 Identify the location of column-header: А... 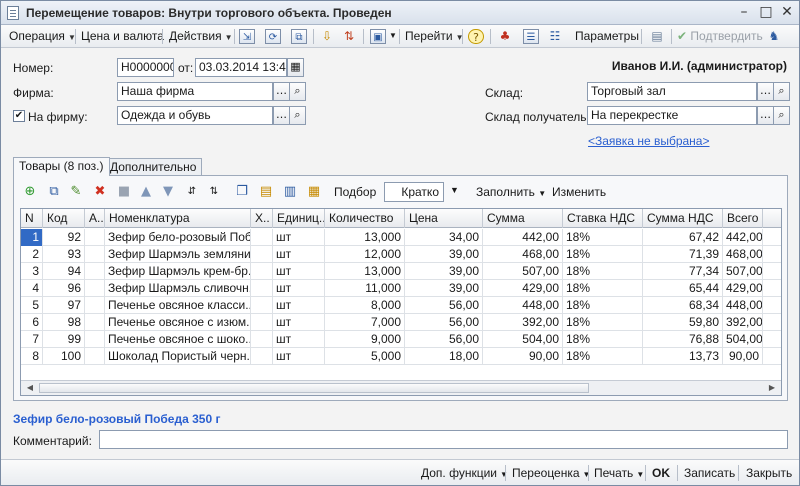
(95, 218).